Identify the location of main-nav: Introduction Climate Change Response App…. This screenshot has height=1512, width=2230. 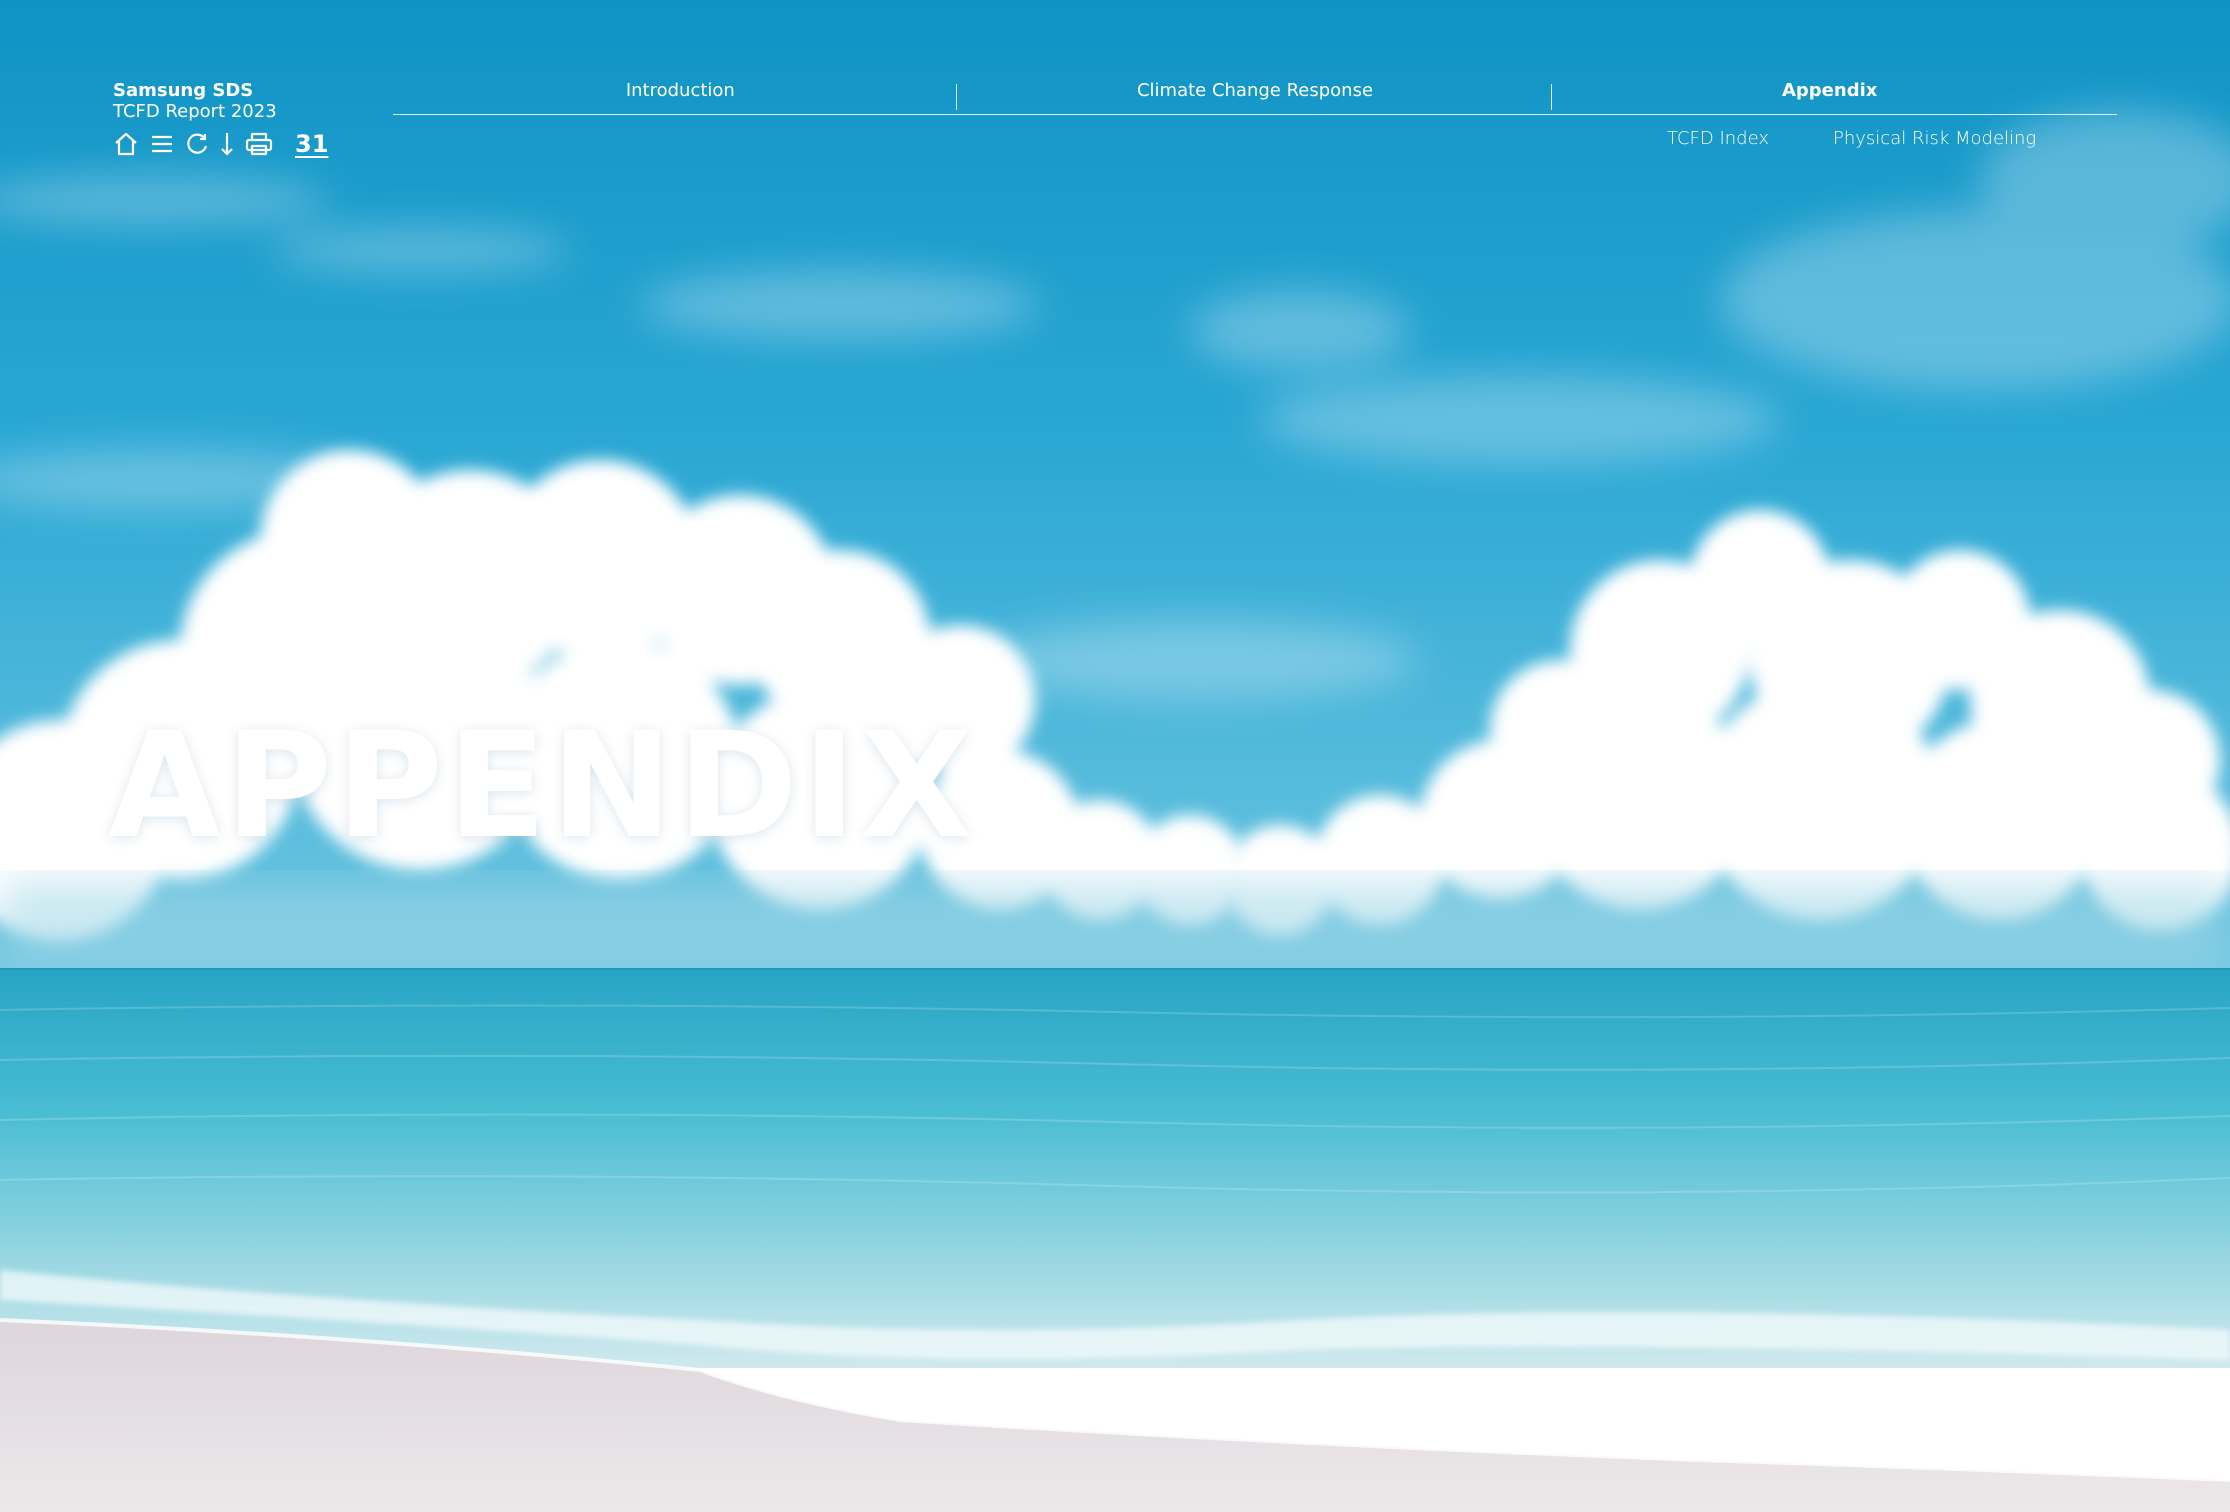
(1255, 91).